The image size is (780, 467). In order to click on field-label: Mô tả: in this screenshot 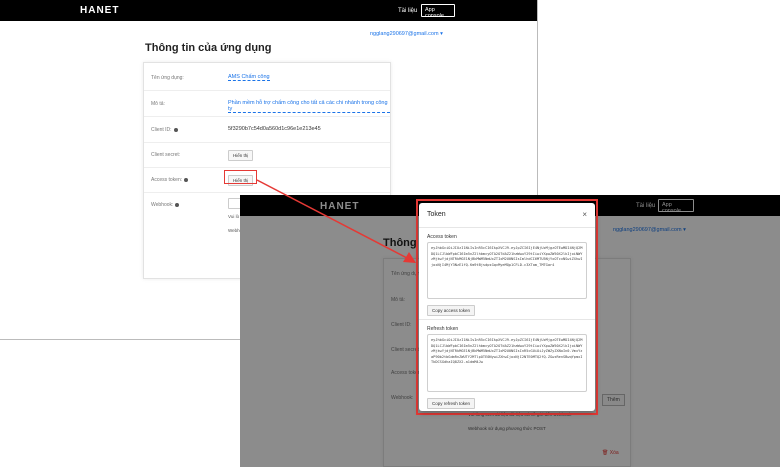, I will do `click(158, 104)`.